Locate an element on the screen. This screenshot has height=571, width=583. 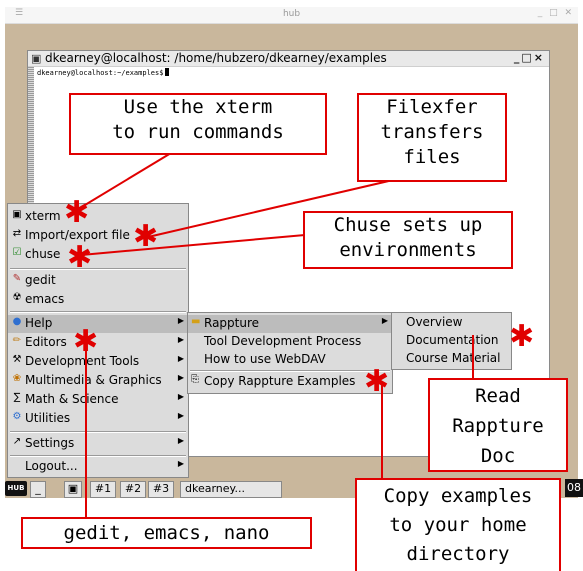
callout-line: transfers is located at coordinates (432, 132).